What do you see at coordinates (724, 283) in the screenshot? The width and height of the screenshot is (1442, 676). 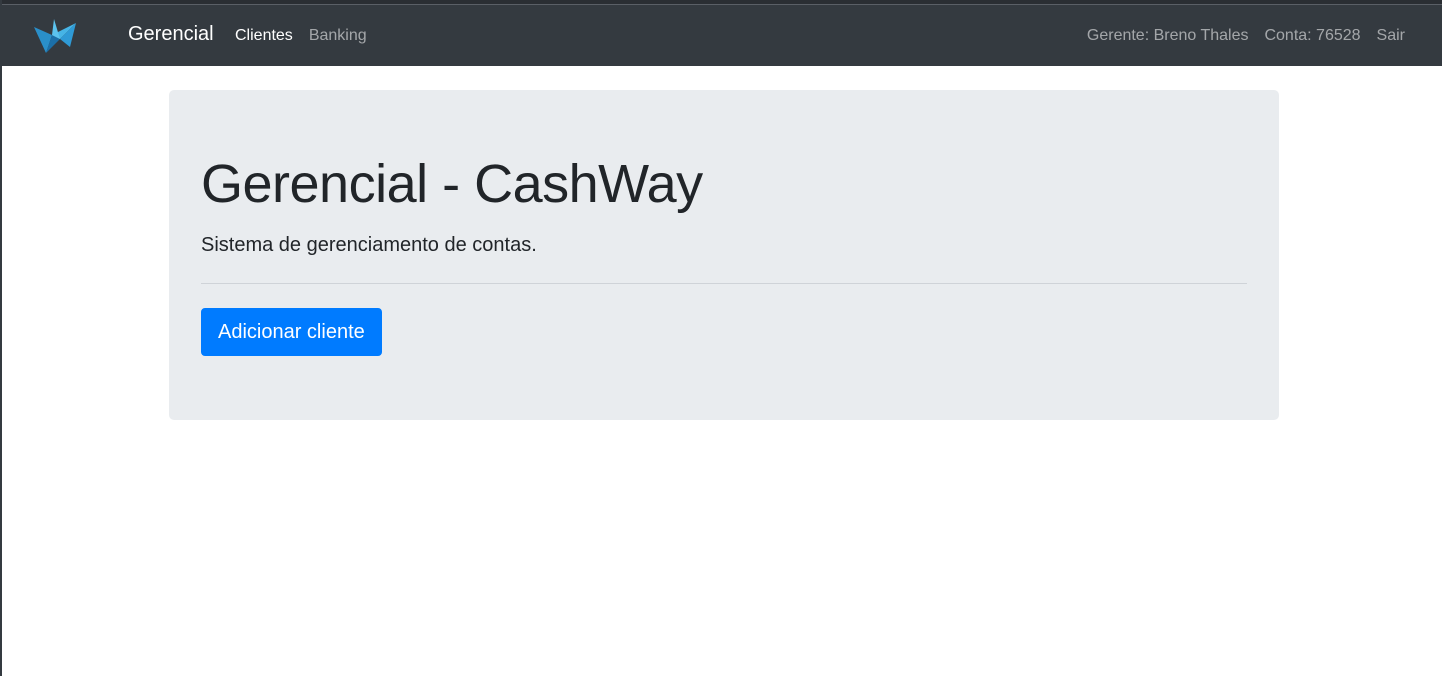 I see `divider` at bounding box center [724, 283].